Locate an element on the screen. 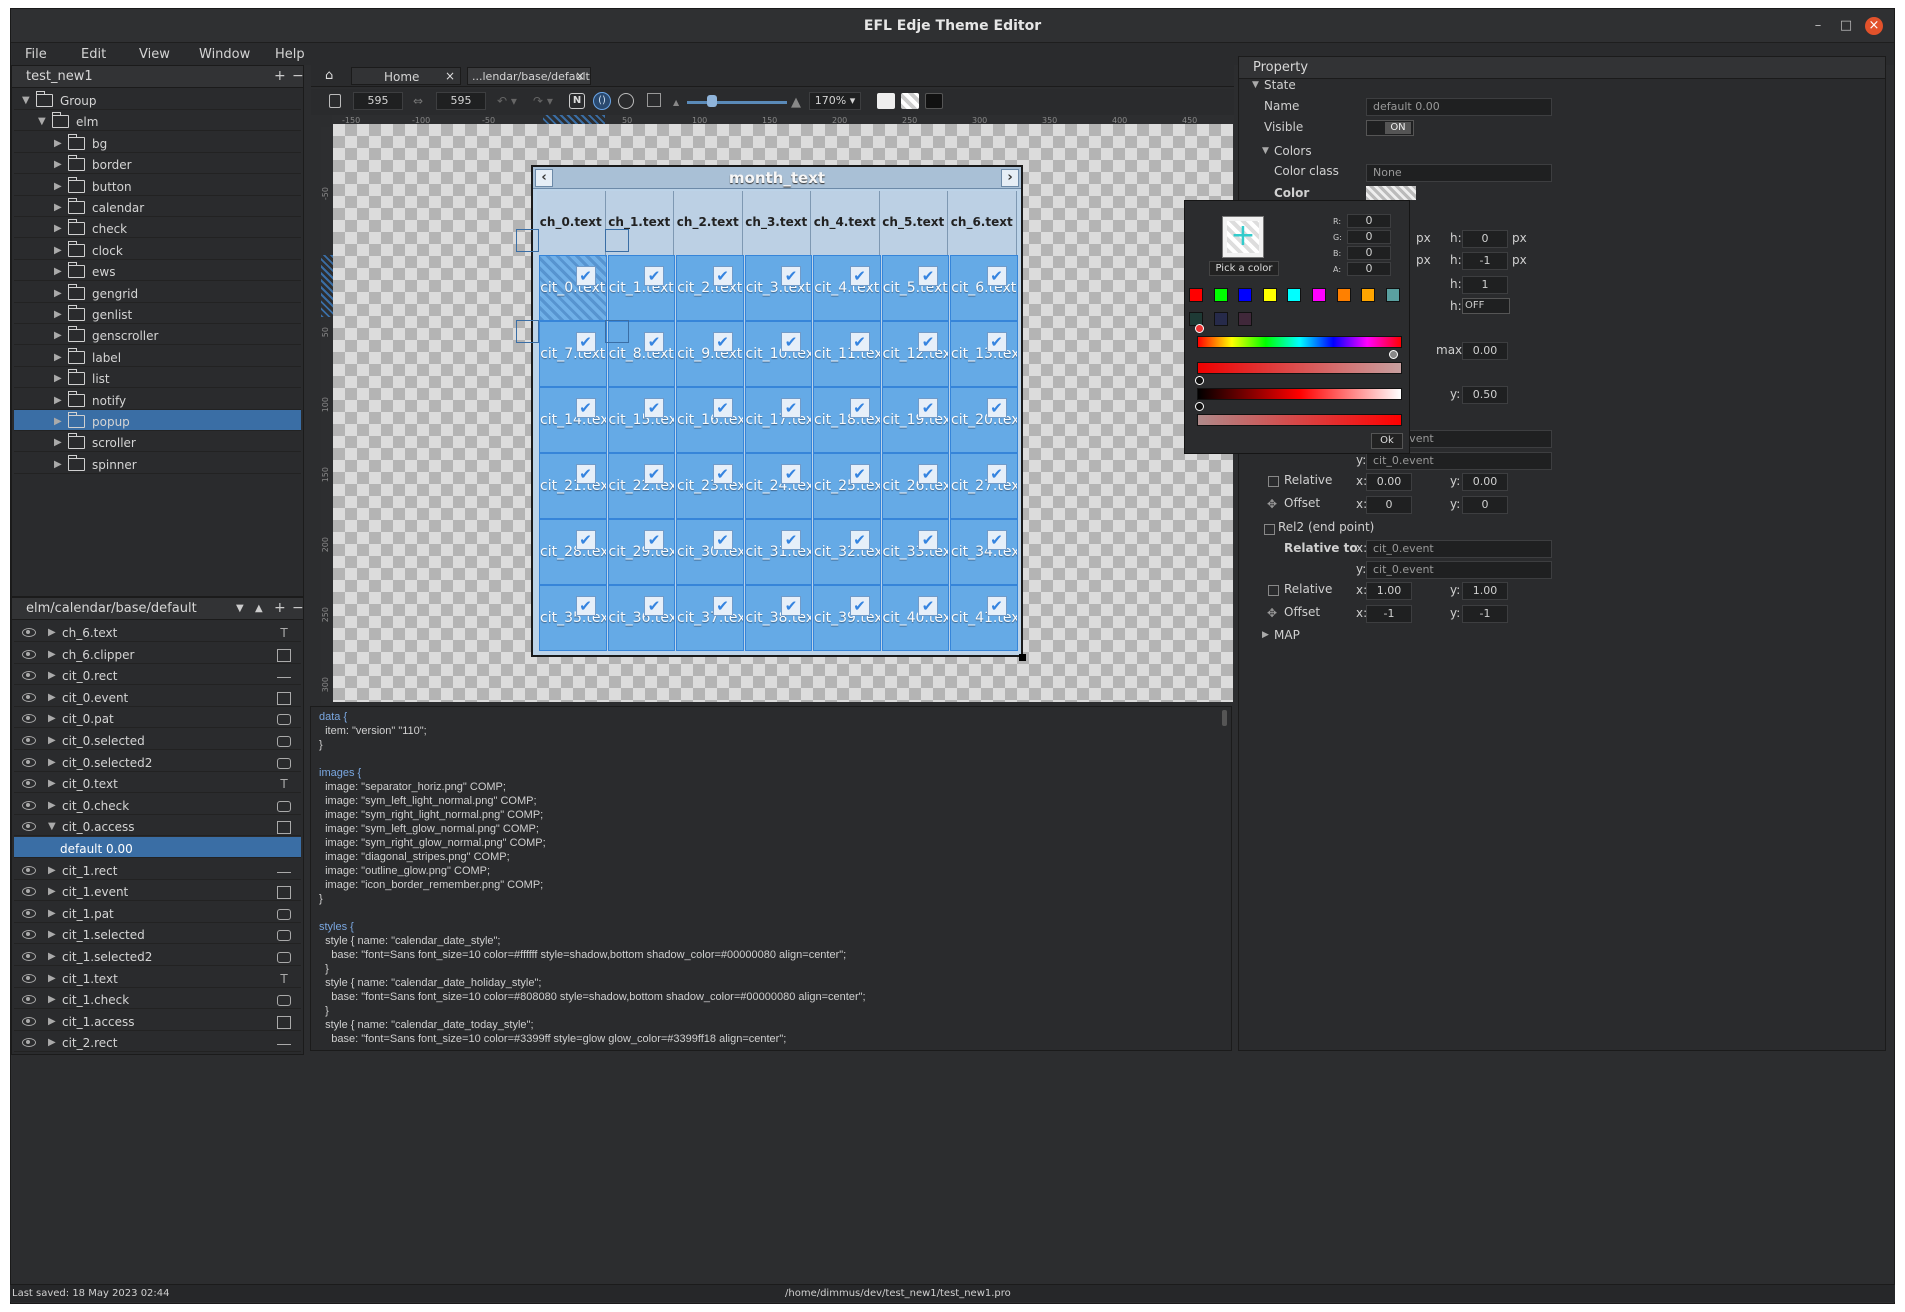 The height and width of the screenshot is (1312, 1905). day-cell: cit_38.text✔ is located at coordinates (778, 618).